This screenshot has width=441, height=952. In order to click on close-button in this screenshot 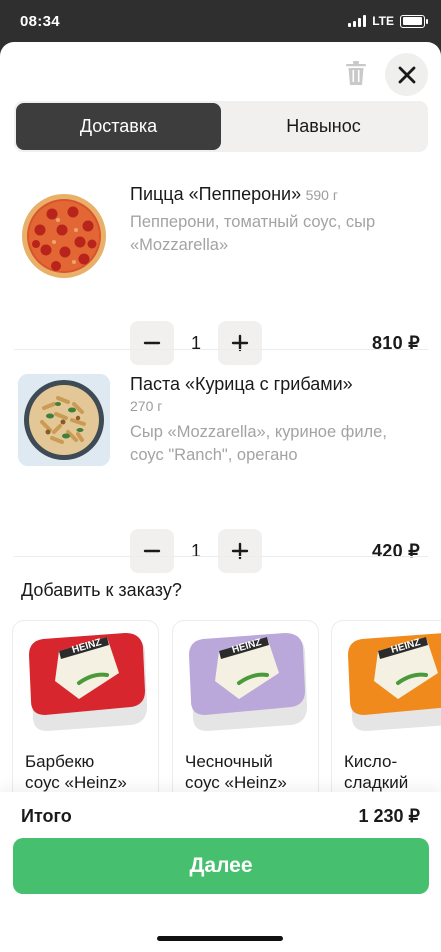, I will do `click(406, 74)`.